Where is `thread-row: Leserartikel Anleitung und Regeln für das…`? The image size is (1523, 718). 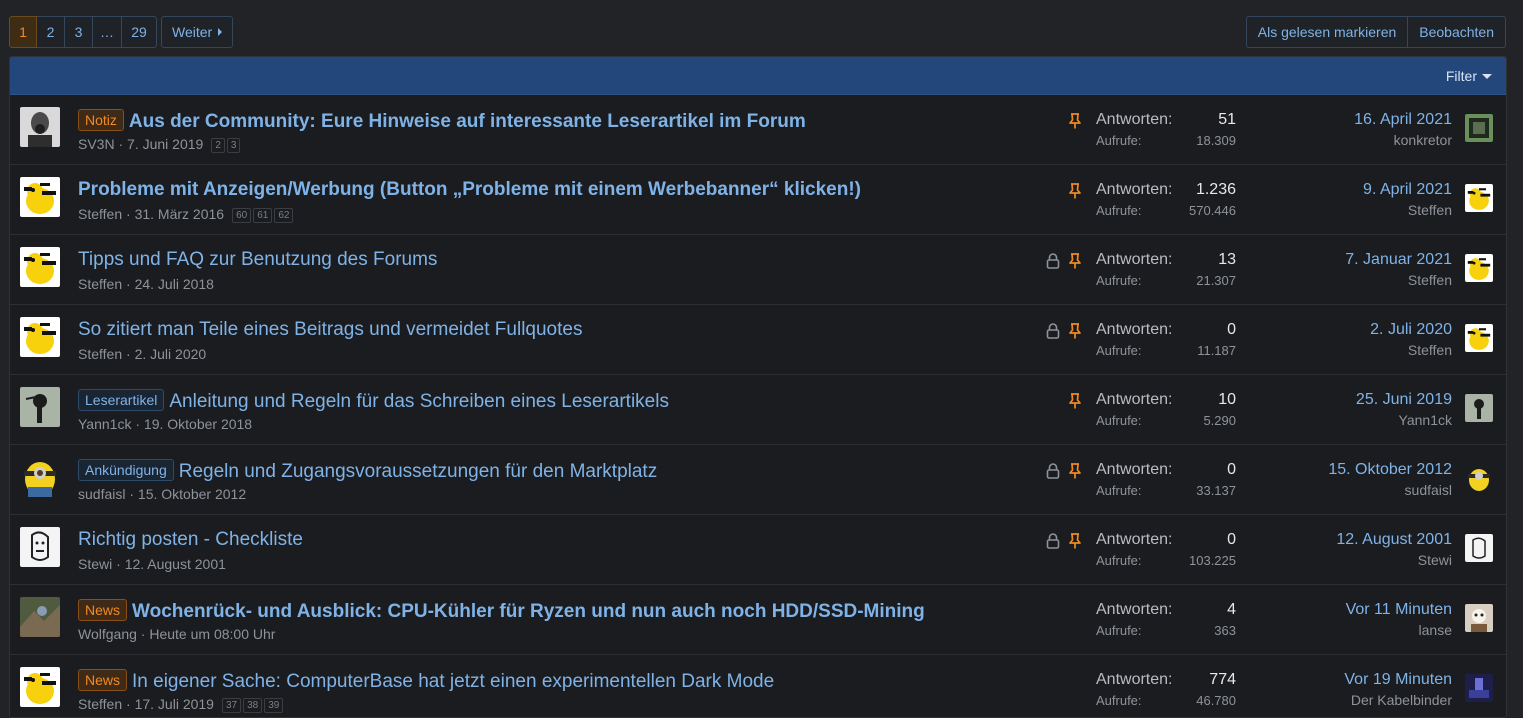
thread-row: Leserartikel Anleitung und Regeln für das… is located at coordinates (758, 410).